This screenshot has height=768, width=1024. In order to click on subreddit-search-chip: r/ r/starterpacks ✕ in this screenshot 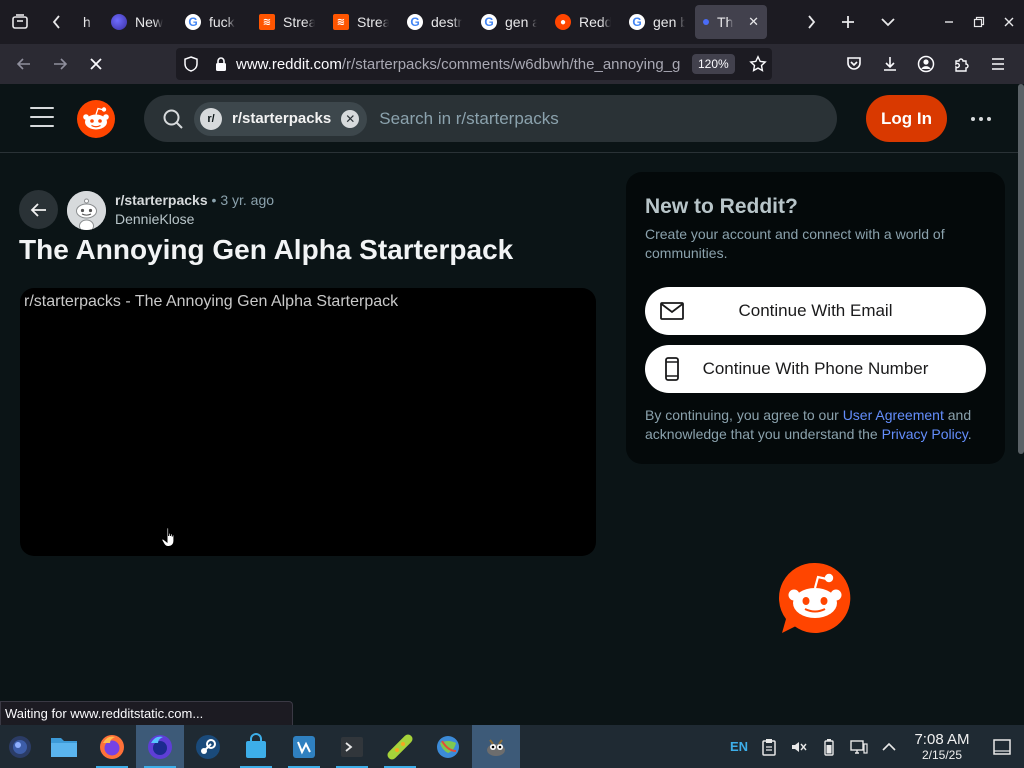, I will do `click(281, 118)`.